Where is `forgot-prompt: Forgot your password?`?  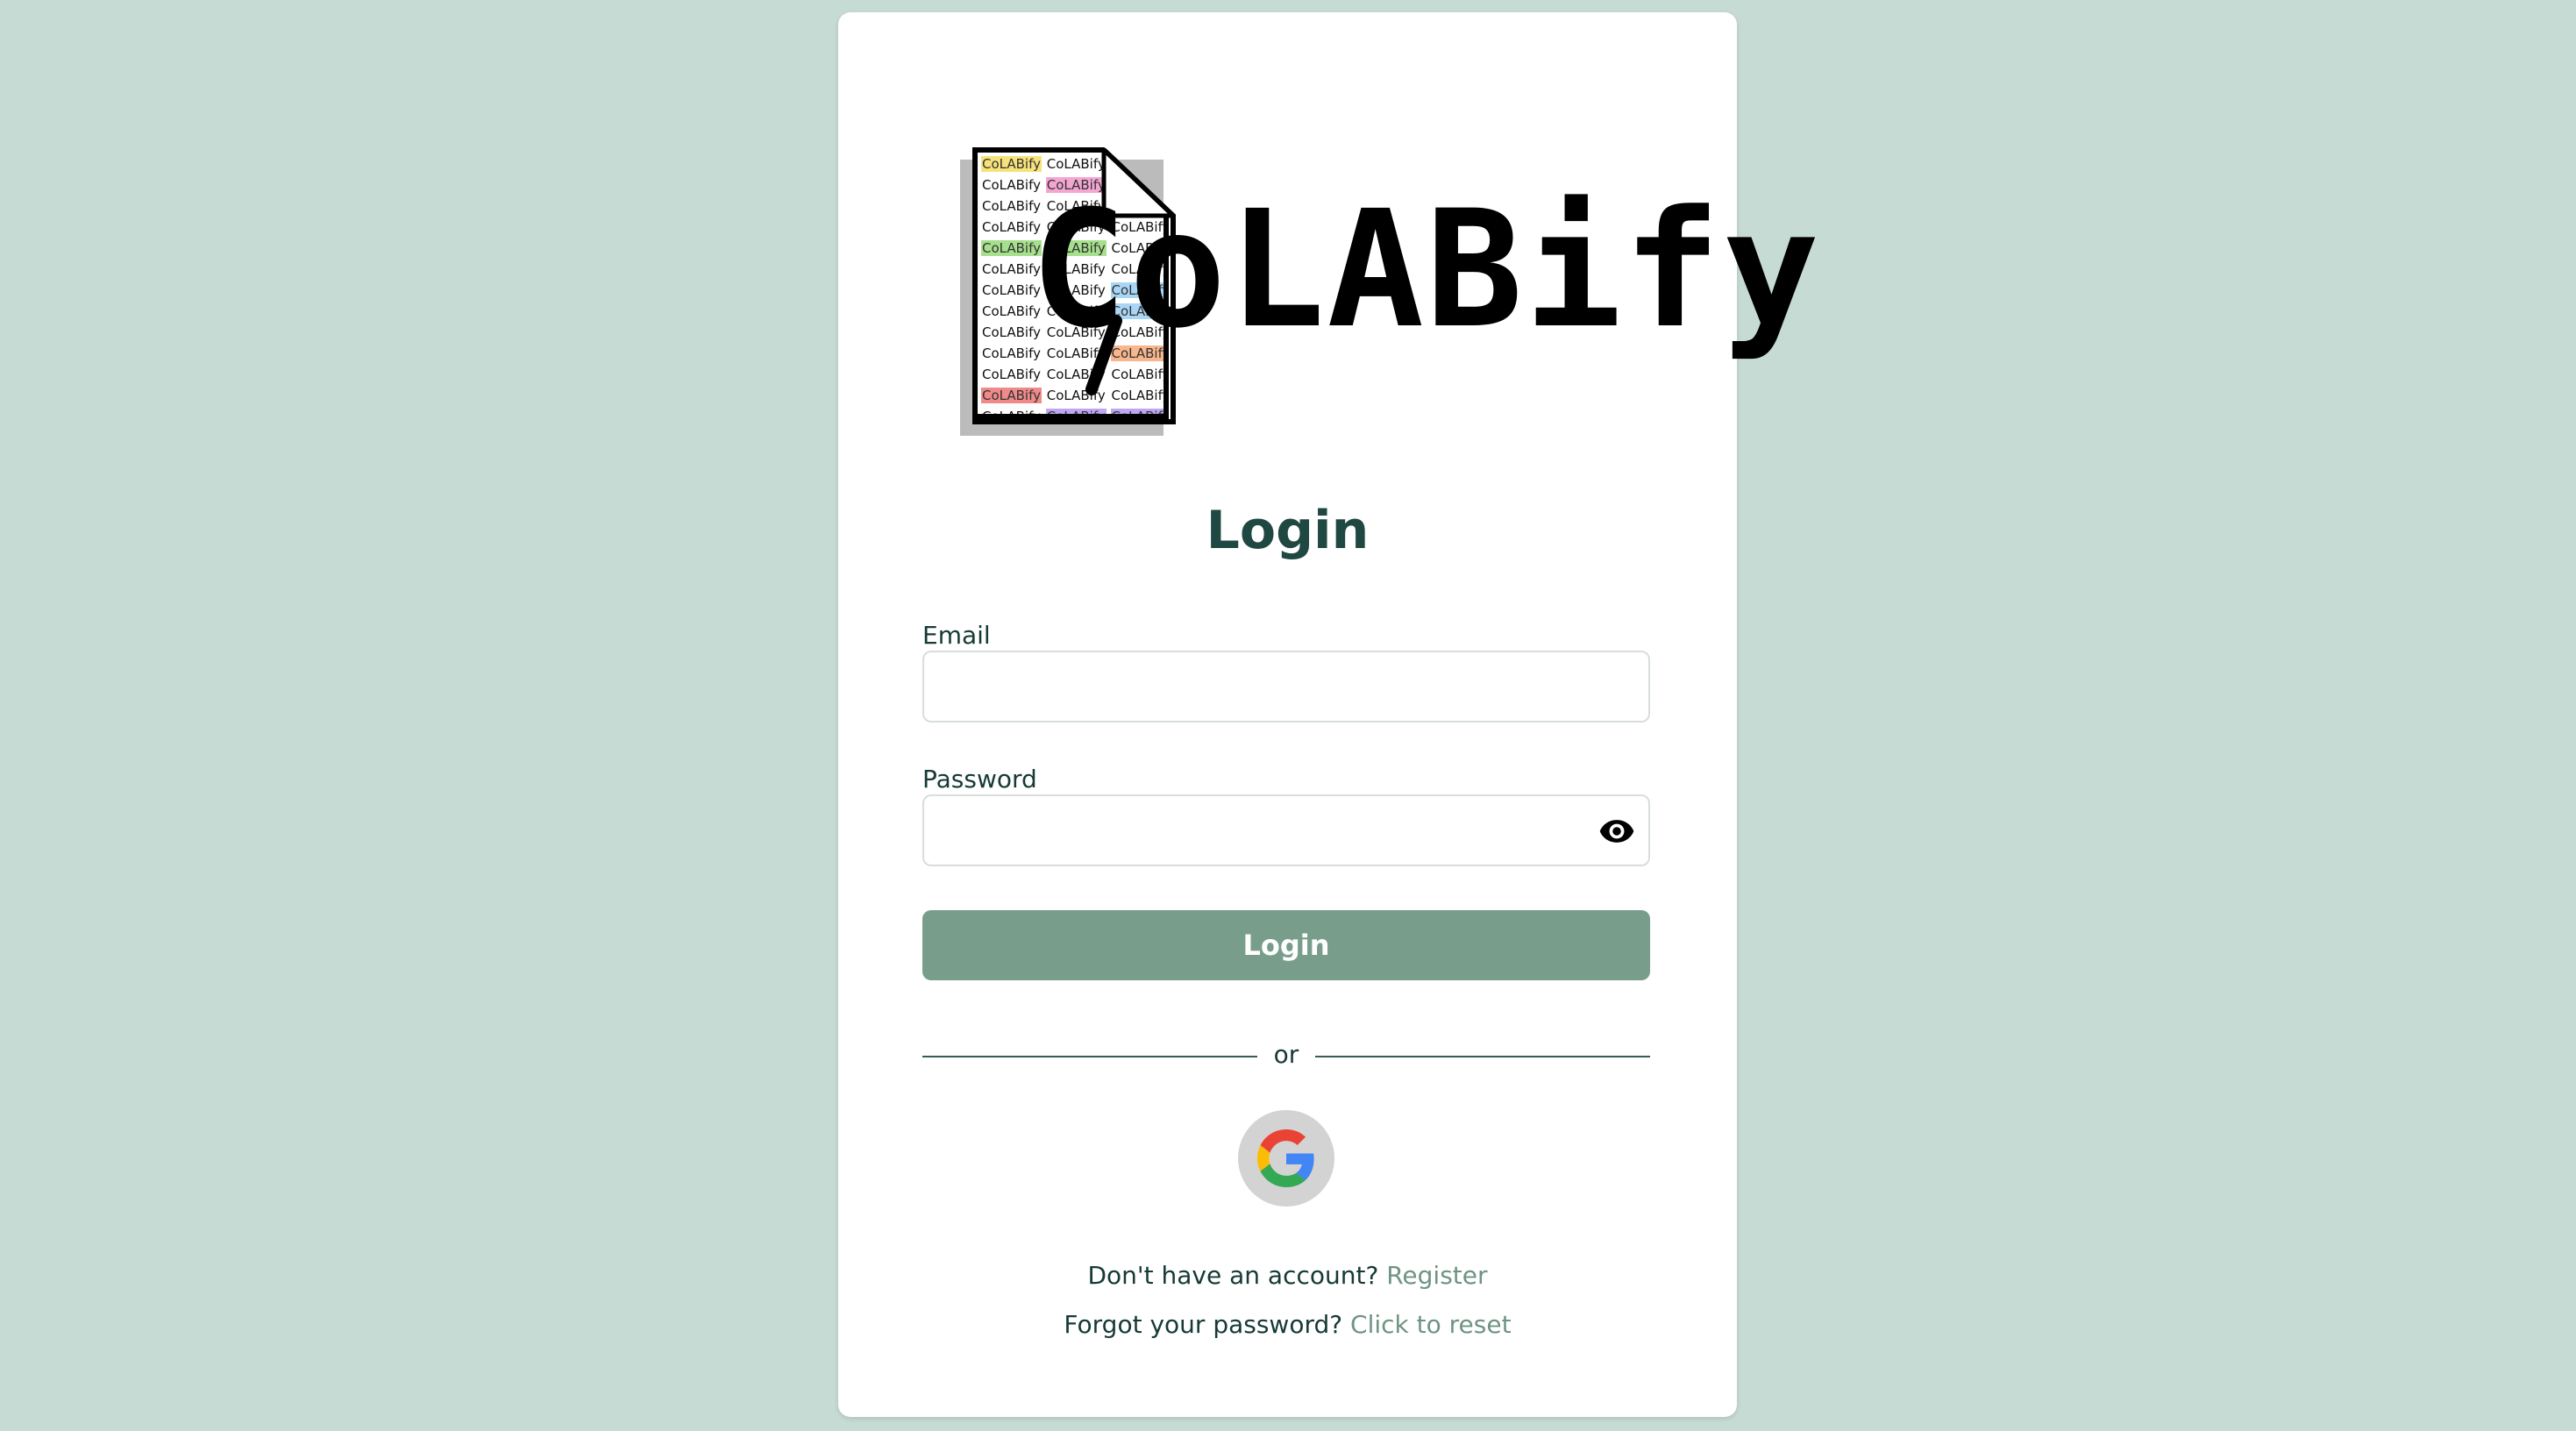
forgot-prompt: Forgot your password? is located at coordinates (1203, 1324).